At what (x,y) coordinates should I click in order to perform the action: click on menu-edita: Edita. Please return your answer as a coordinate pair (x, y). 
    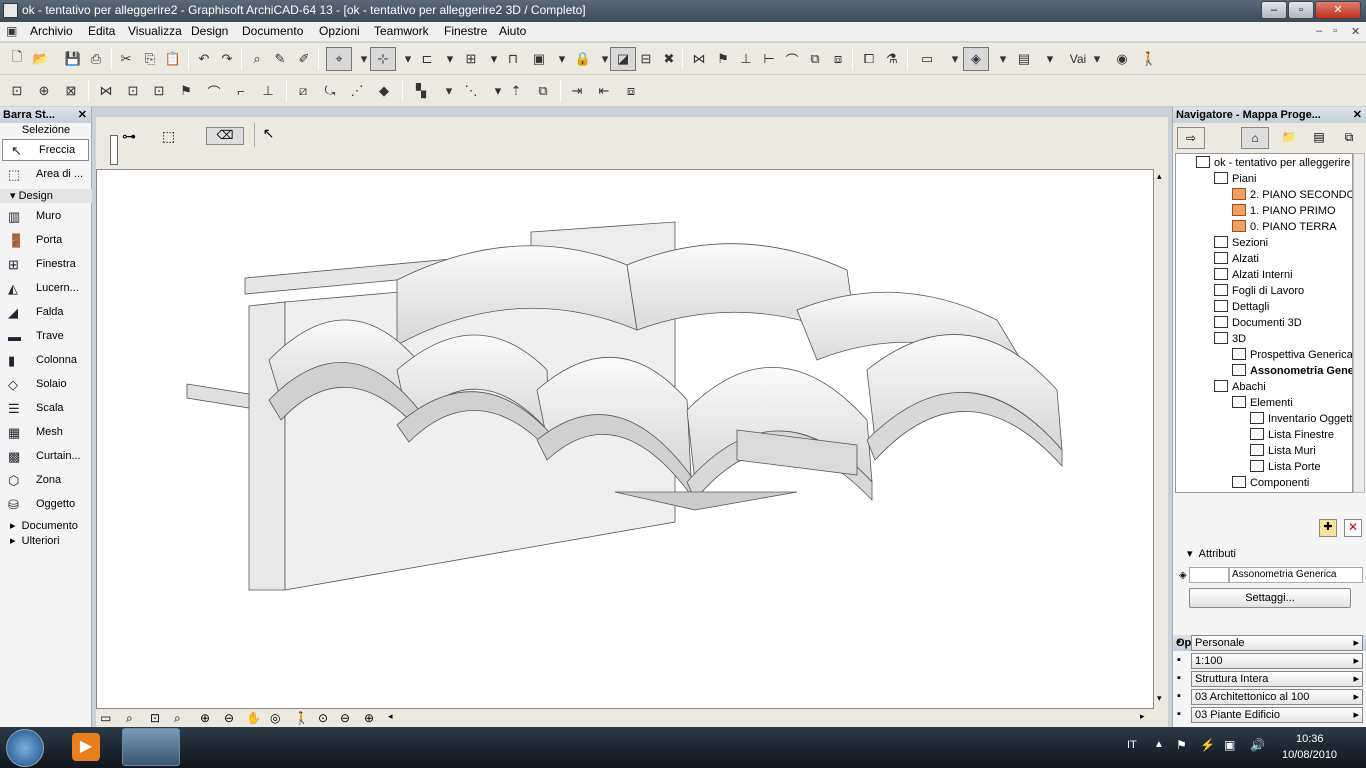
    Looking at the image, I should click on (101, 31).